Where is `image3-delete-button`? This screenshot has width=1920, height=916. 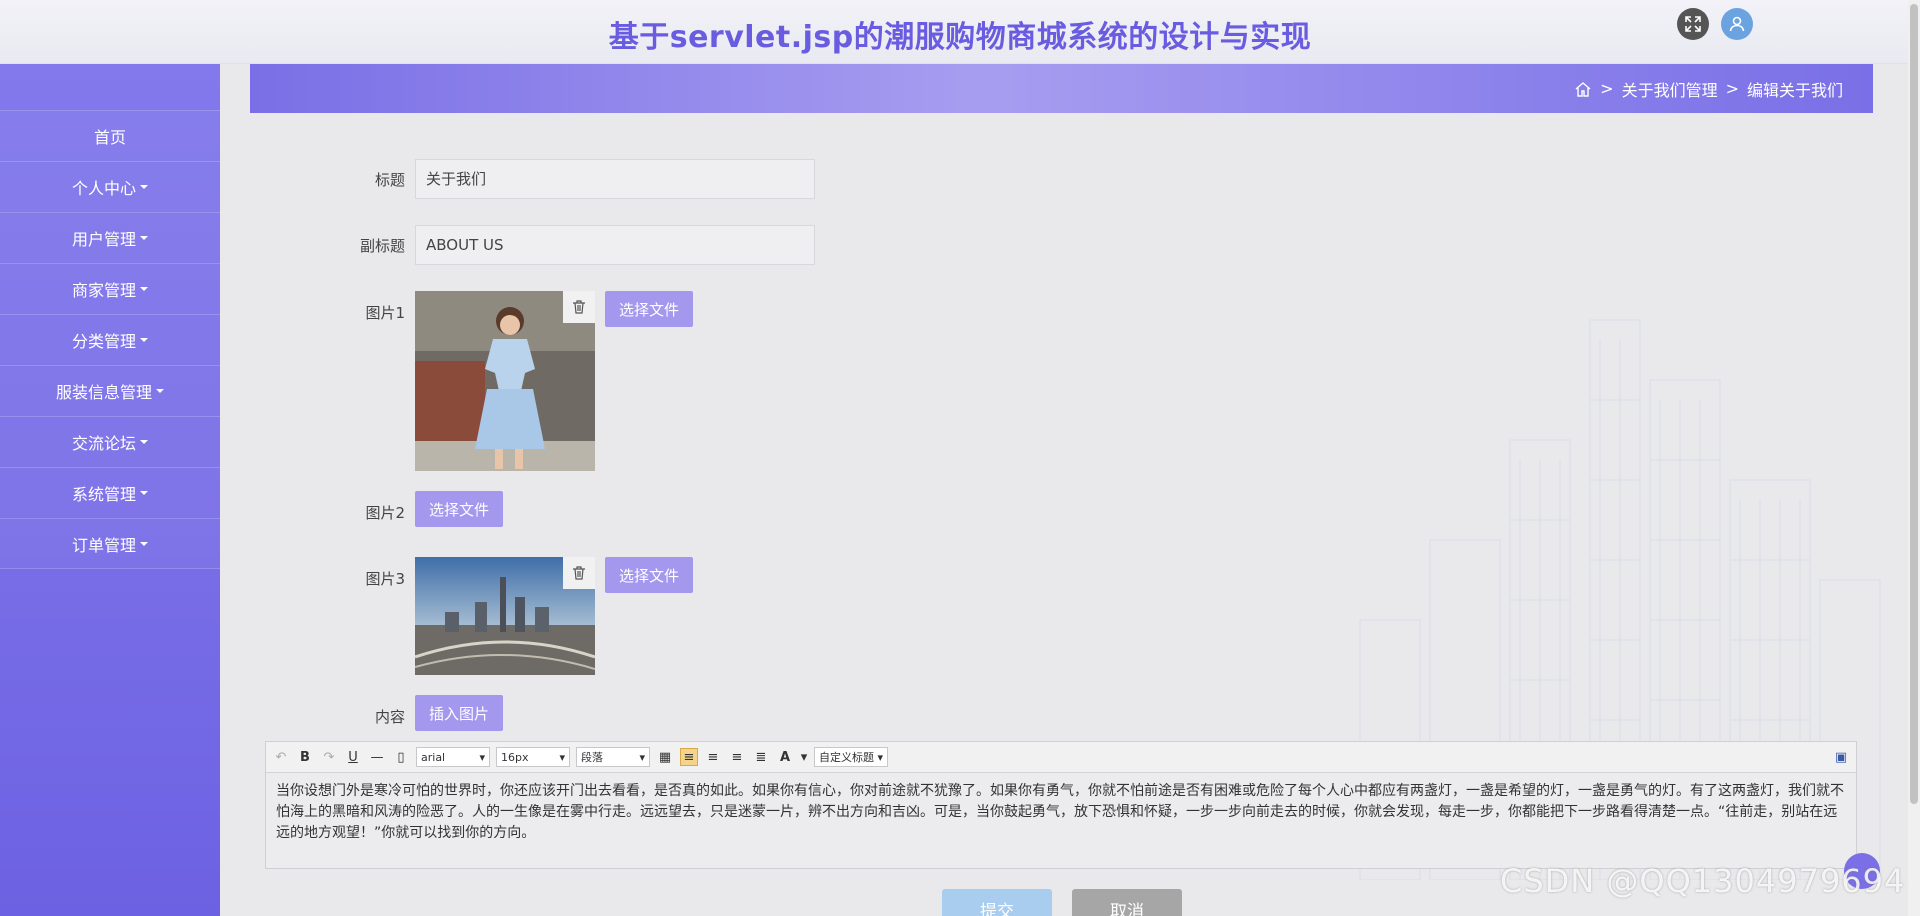
image3-delete-button is located at coordinates (579, 573).